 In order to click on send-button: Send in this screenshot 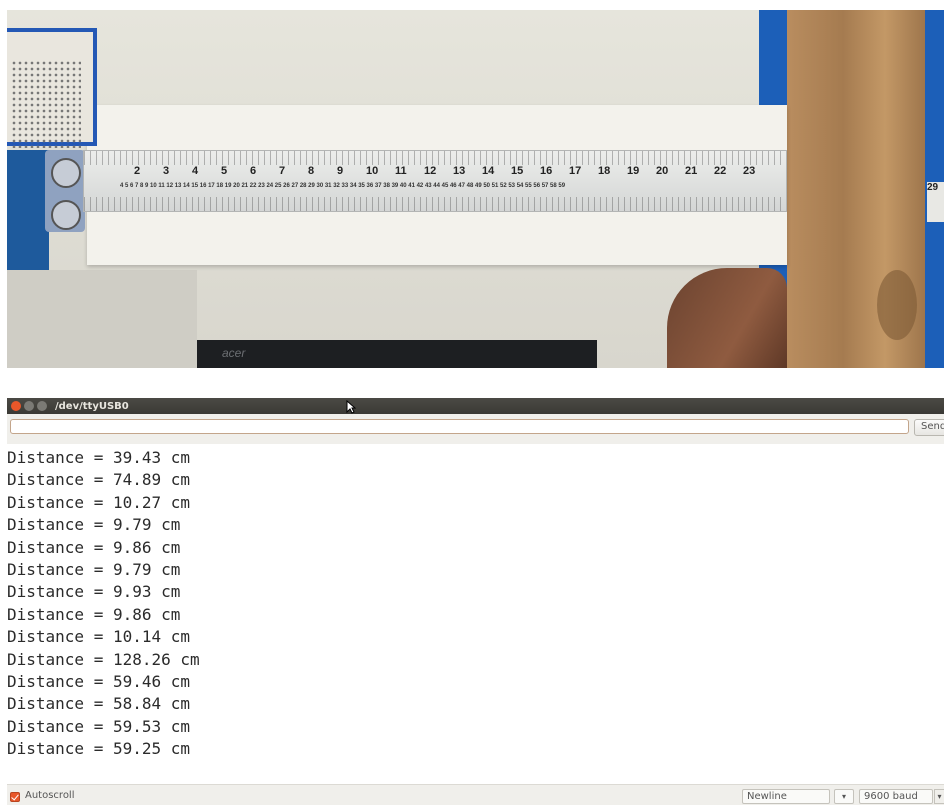, I will do `click(929, 427)`.